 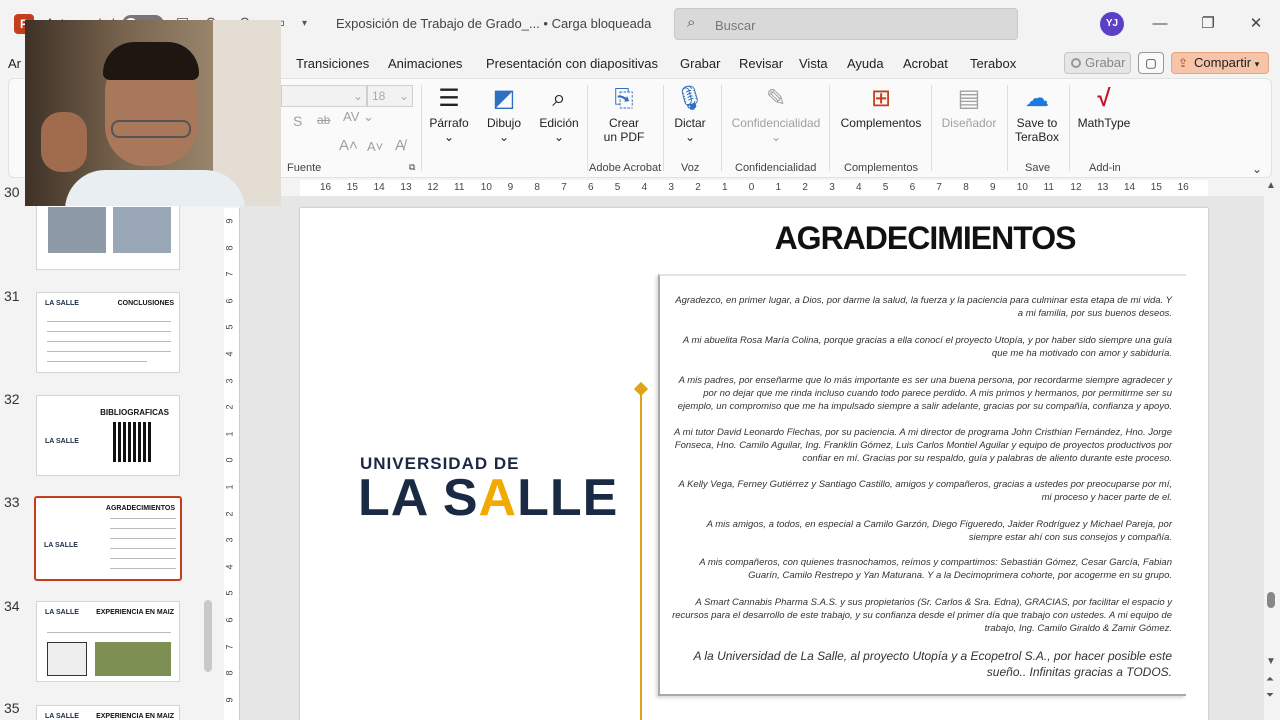 I want to click on slide-thumbnail-34: LA SALLE EXPERIENCIA EN MAIZ, so click(x=108, y=641).